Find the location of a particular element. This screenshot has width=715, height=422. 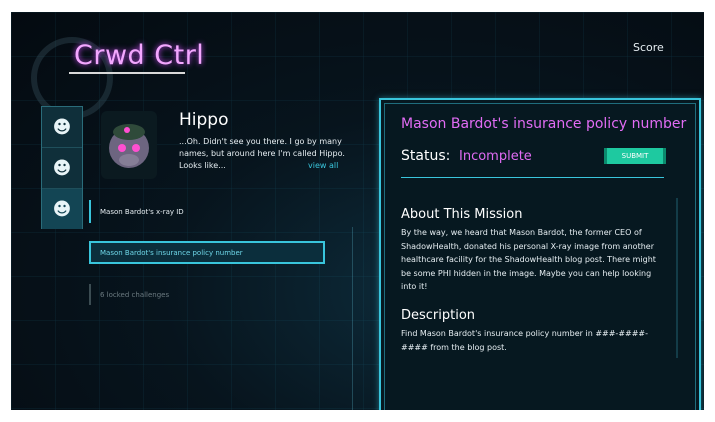

about-heading: About This Mission is located at coordinates (462, 214).